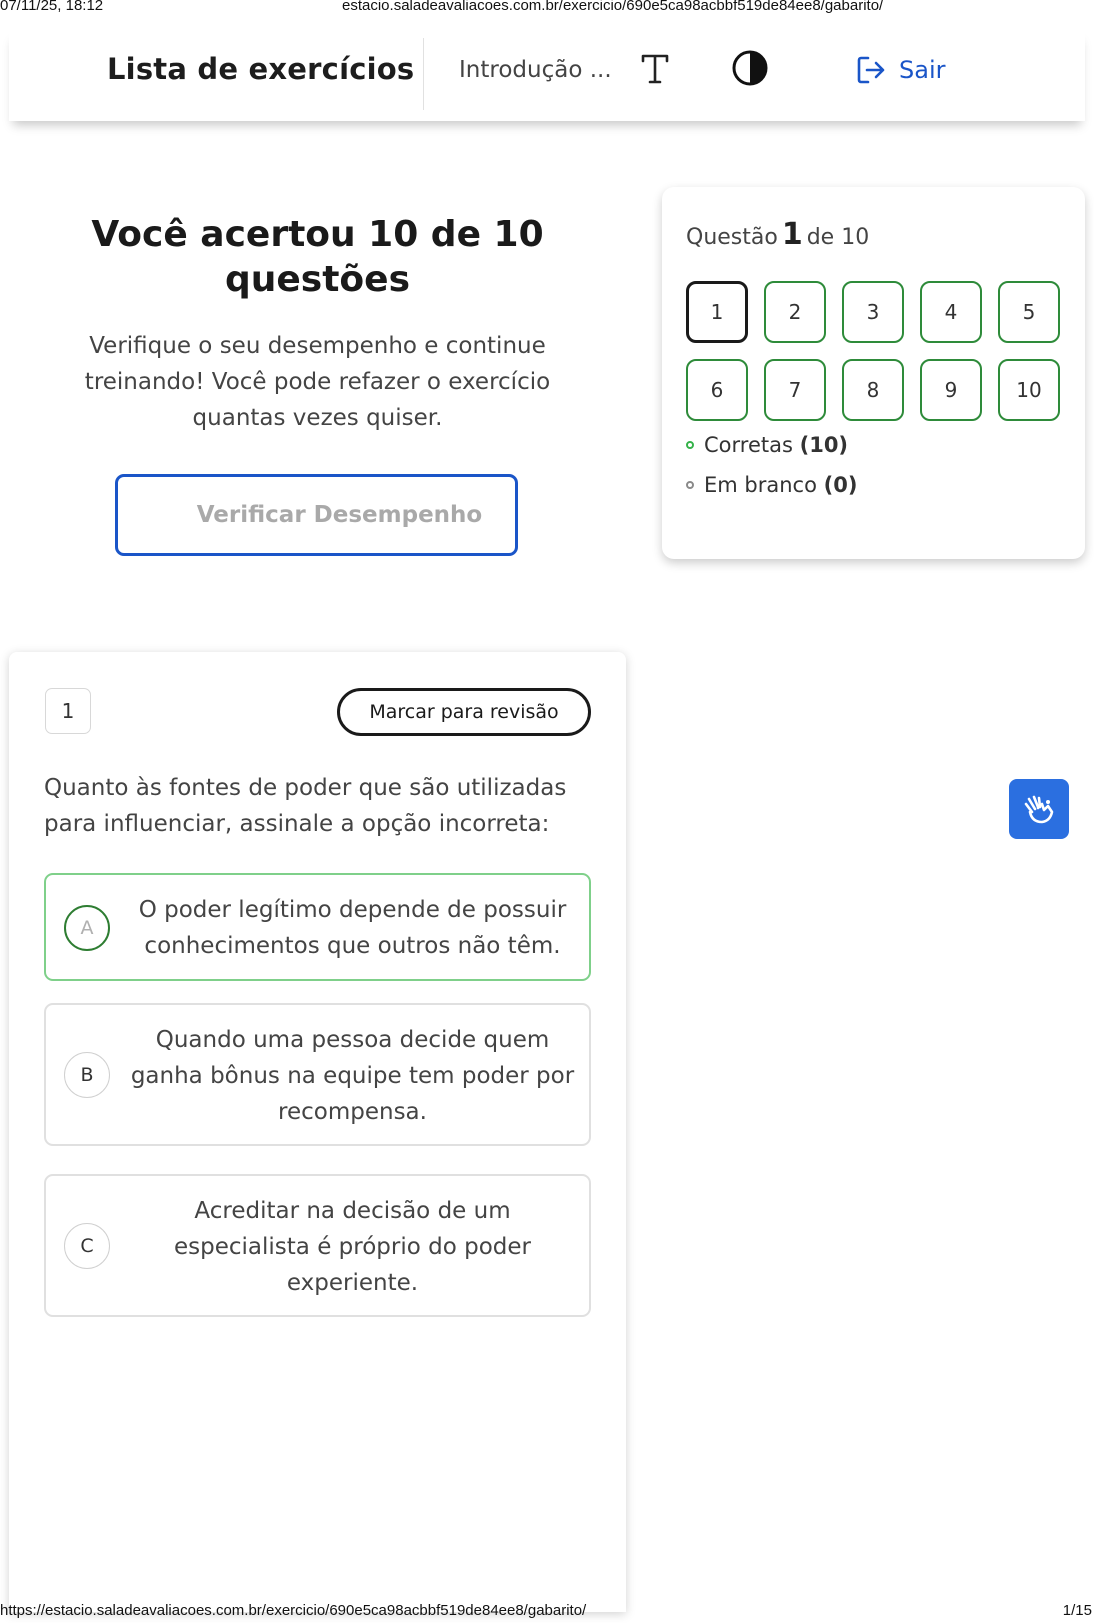 This screenshot has height=1623, width=1094. What do you see at coordinates (87, 1075) in the screenshot?
I see `option-letter: B` at bounding box center [87, 1075].